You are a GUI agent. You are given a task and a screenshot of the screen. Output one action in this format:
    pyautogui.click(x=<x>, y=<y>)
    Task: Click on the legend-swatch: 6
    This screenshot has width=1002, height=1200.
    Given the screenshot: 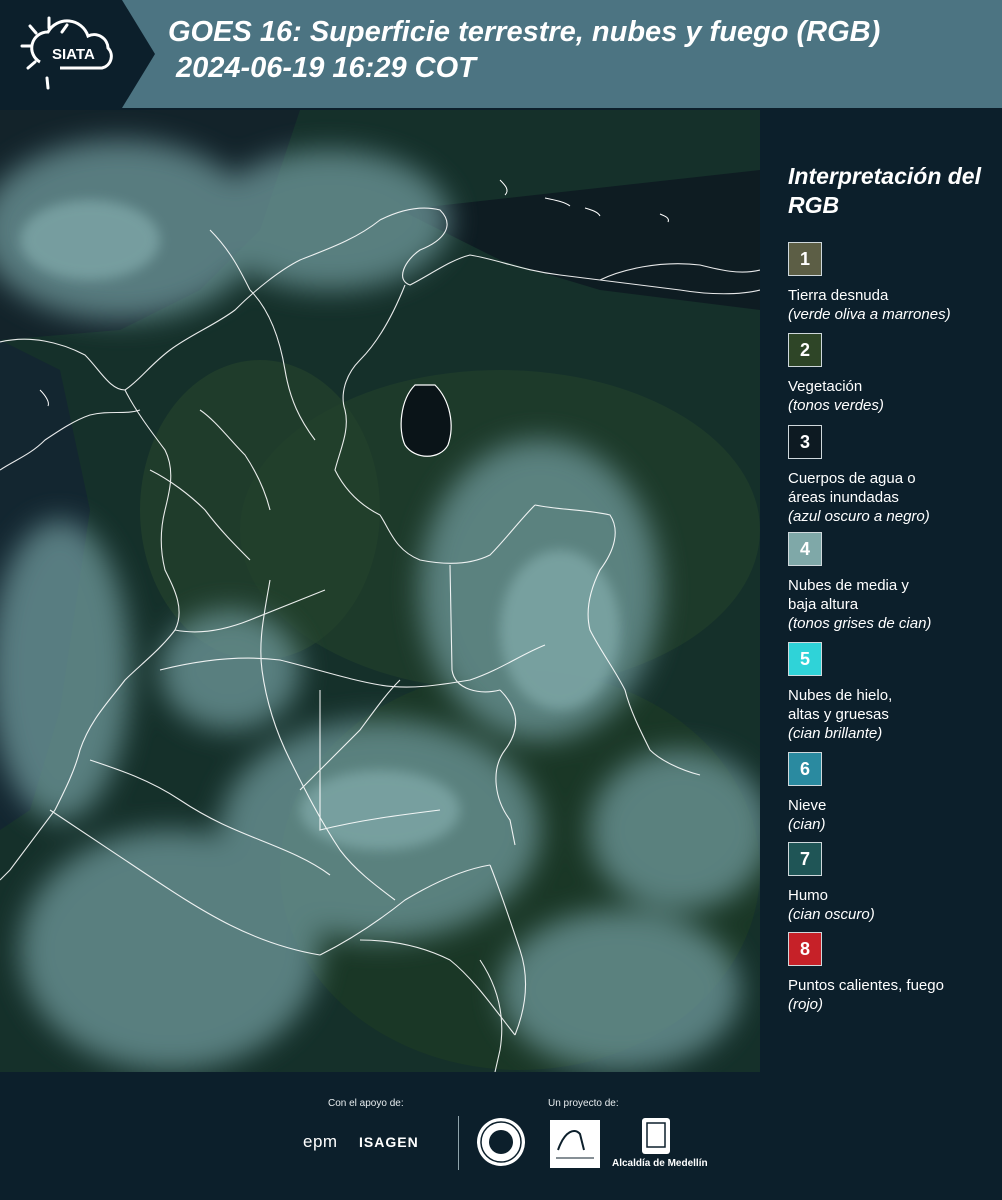 What is the action you would take?
    pyautogui.click(x=805, y=769)
    